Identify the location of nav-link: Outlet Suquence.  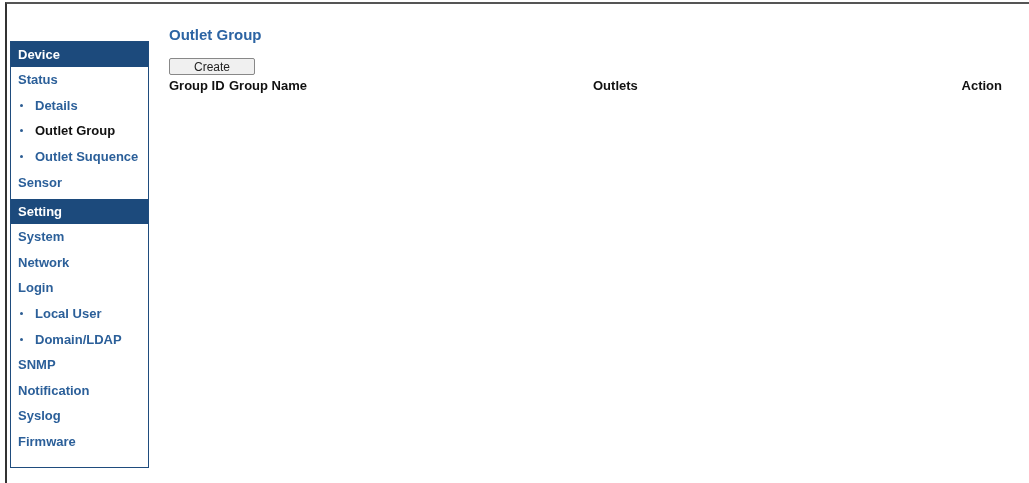
(87, 157).